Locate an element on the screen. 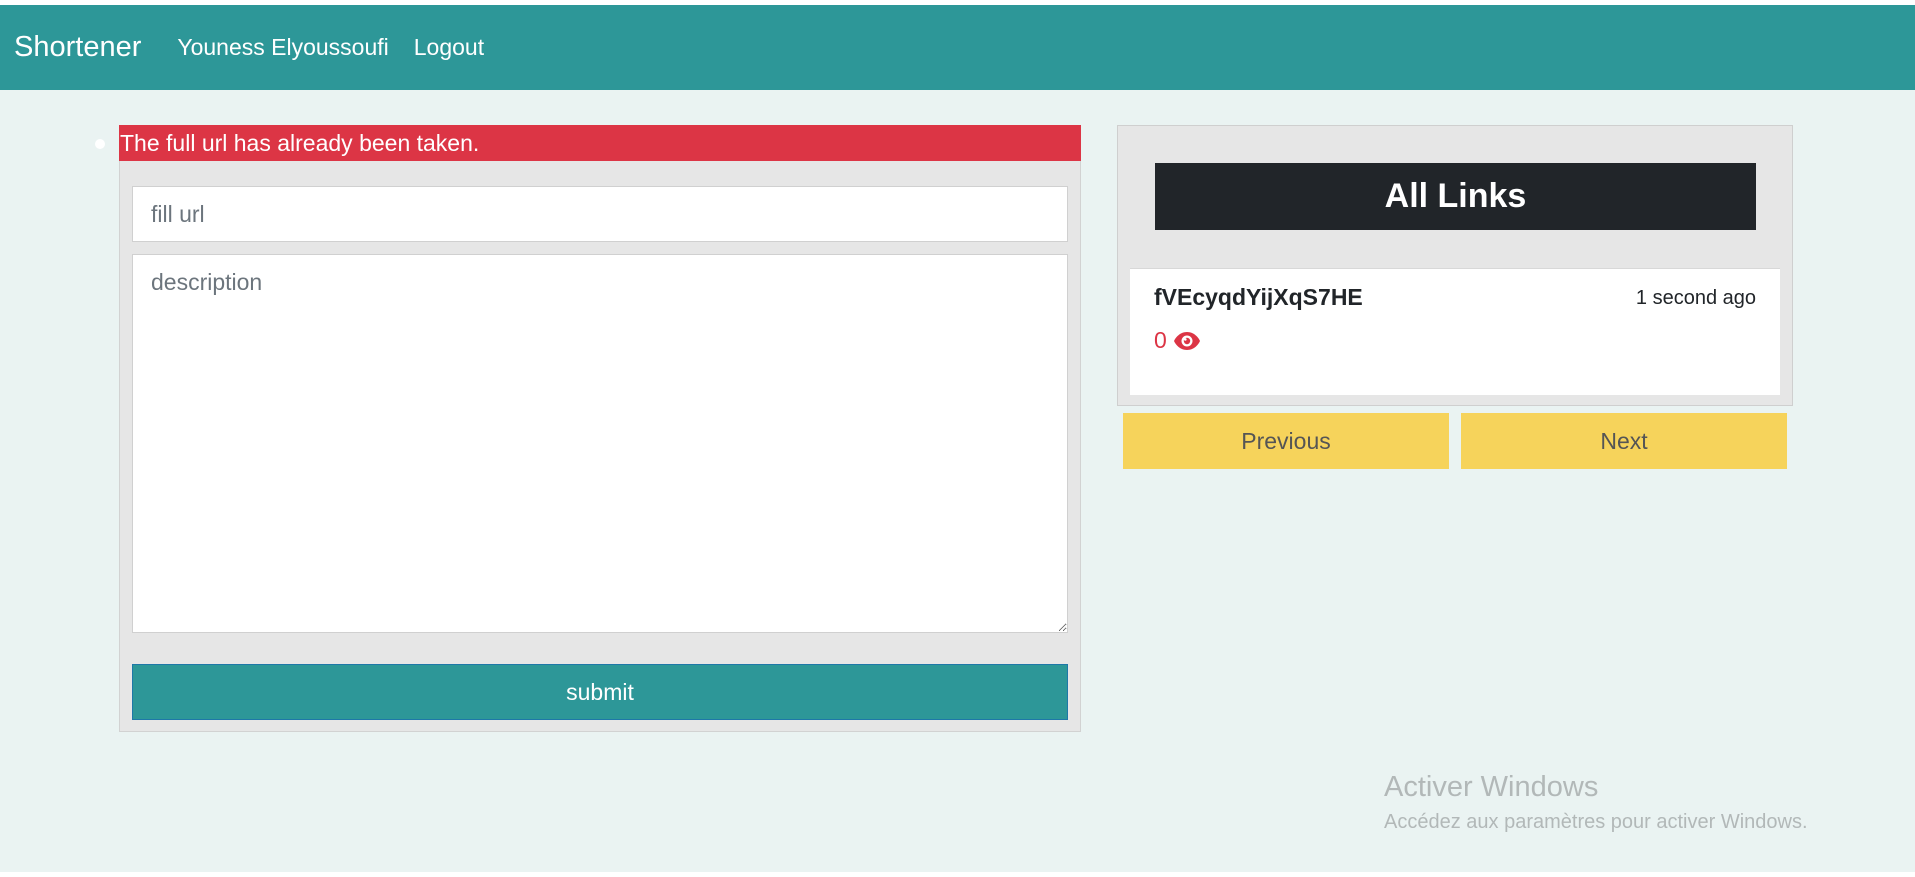 This screenshot has height=877, width=1915. submit-button: submit is located at coordinates (600, 692).